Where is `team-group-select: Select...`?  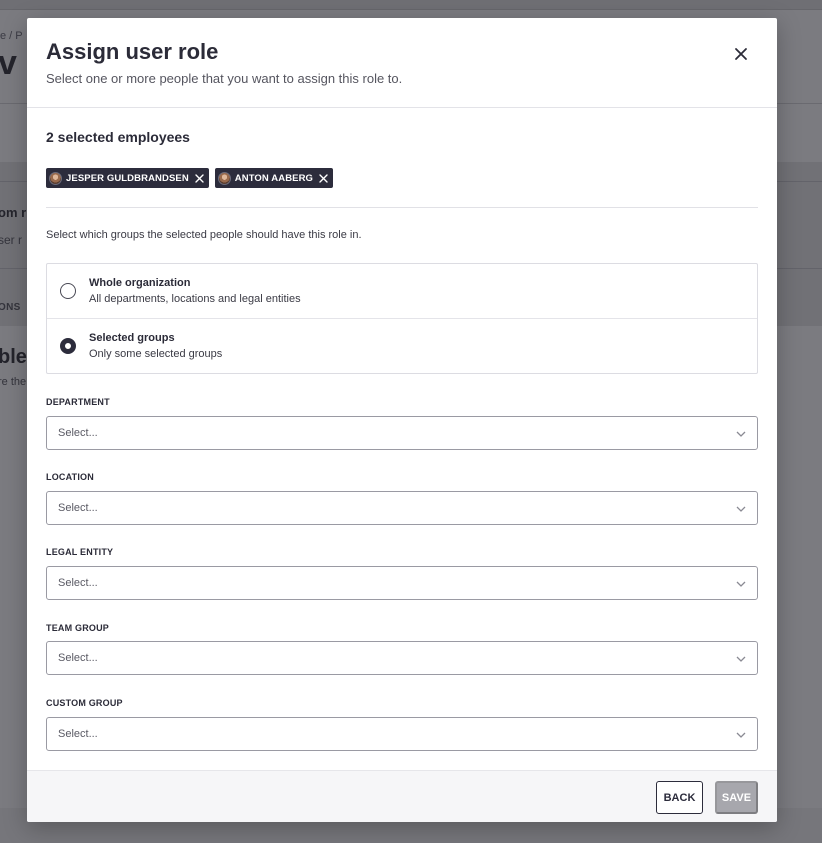
team-group-select: Select... is located at coordinates (402, 658).